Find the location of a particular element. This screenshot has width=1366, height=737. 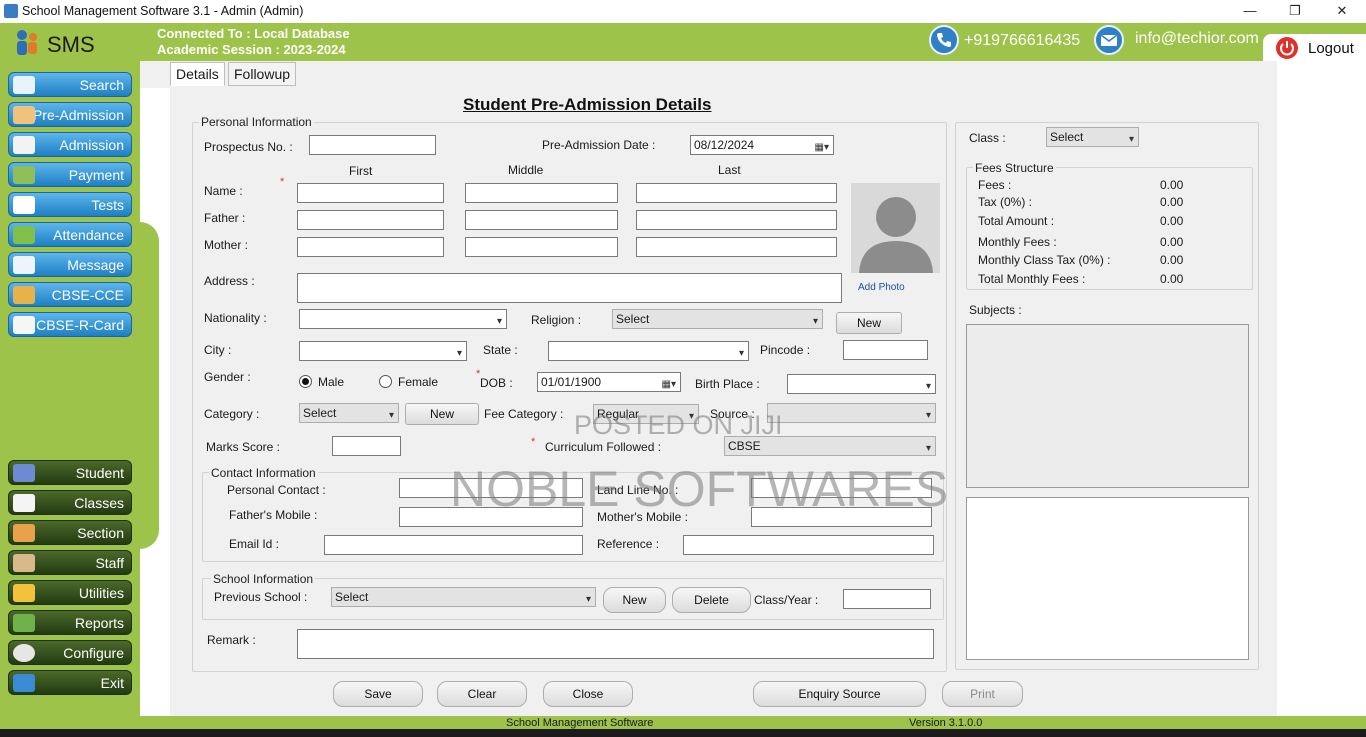

nav-label: Tests is located at coordinates (107, 205).